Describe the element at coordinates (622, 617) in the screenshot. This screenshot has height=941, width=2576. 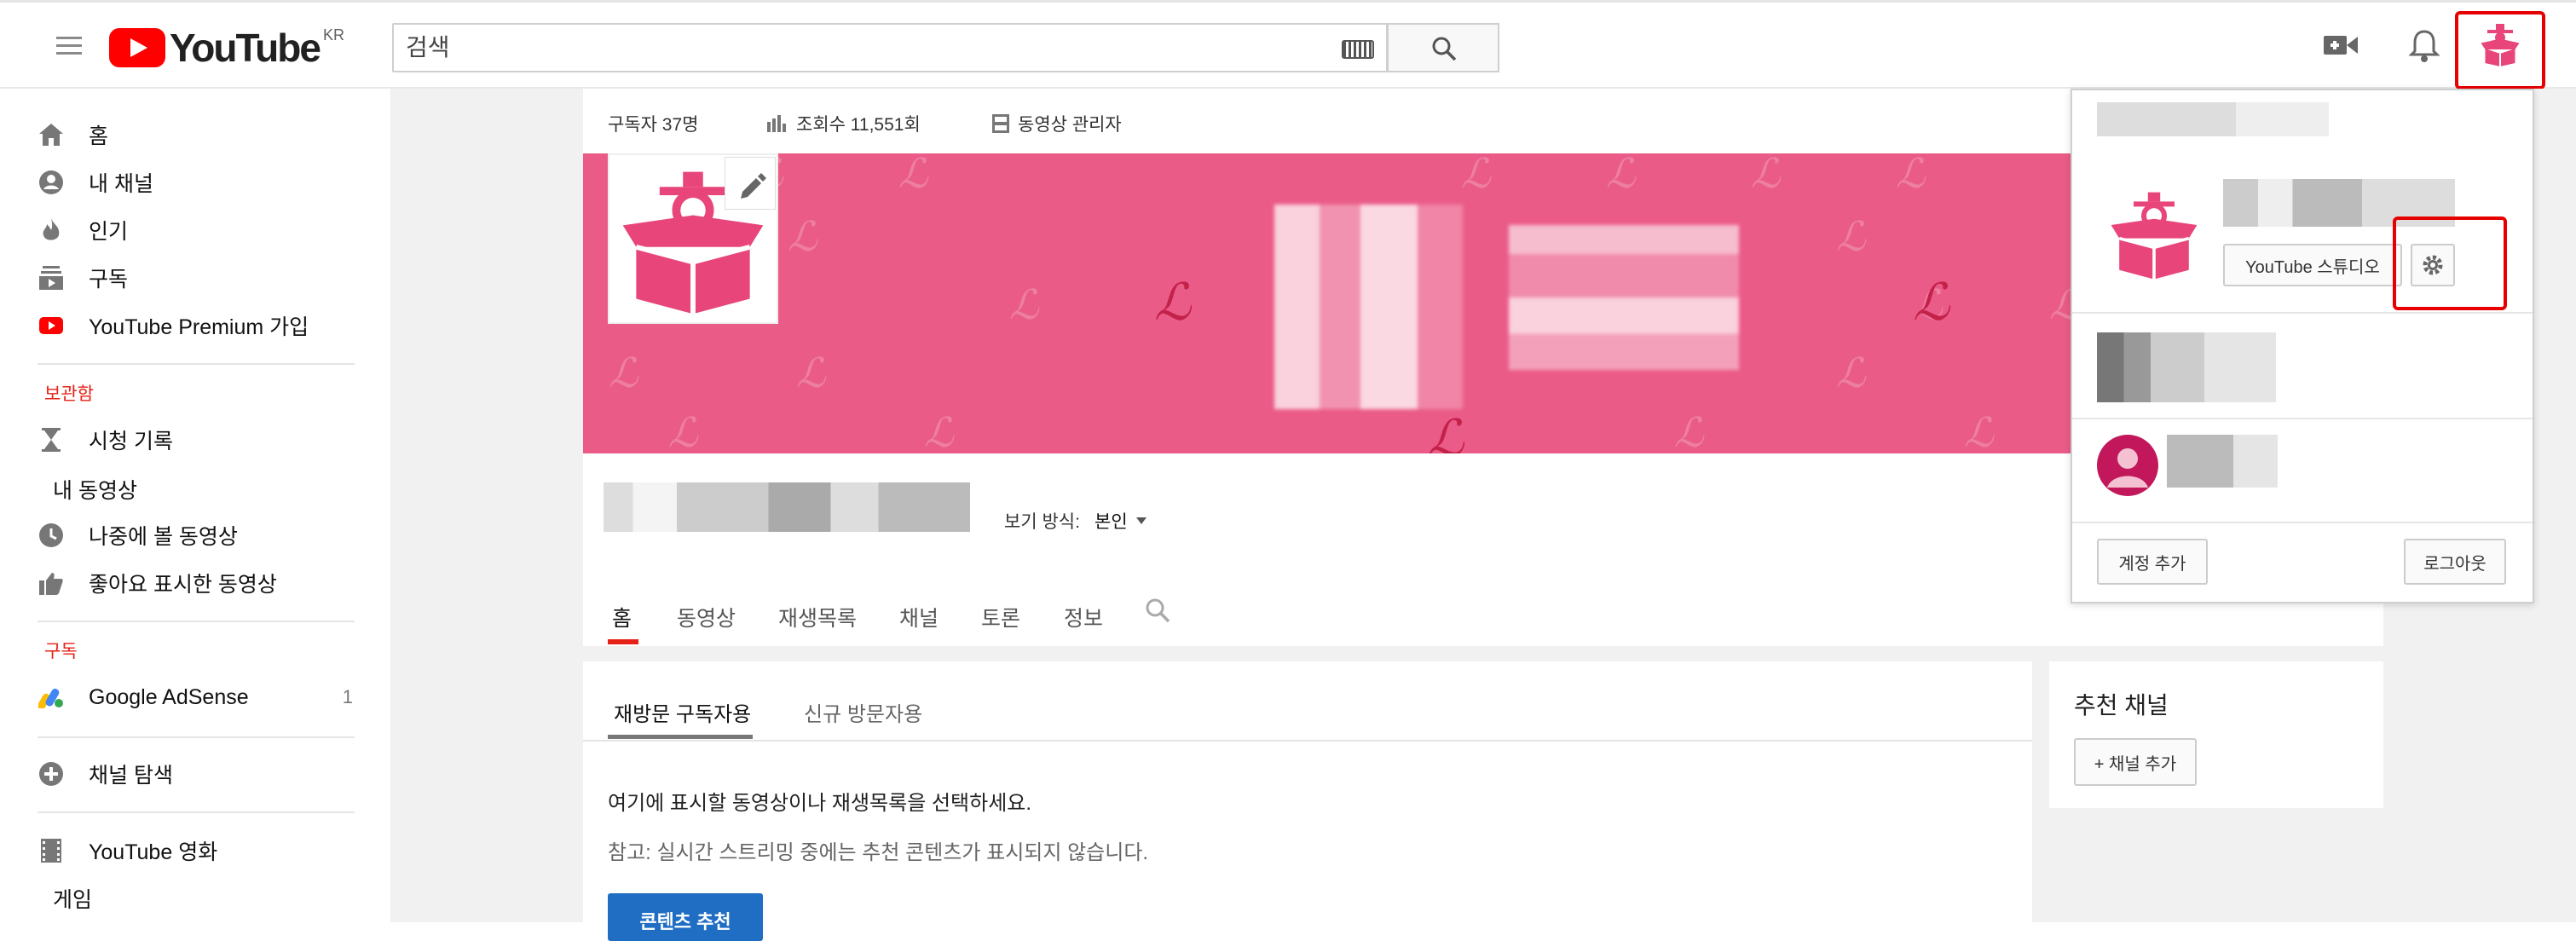
I see `tab-home: 홈` at that location.